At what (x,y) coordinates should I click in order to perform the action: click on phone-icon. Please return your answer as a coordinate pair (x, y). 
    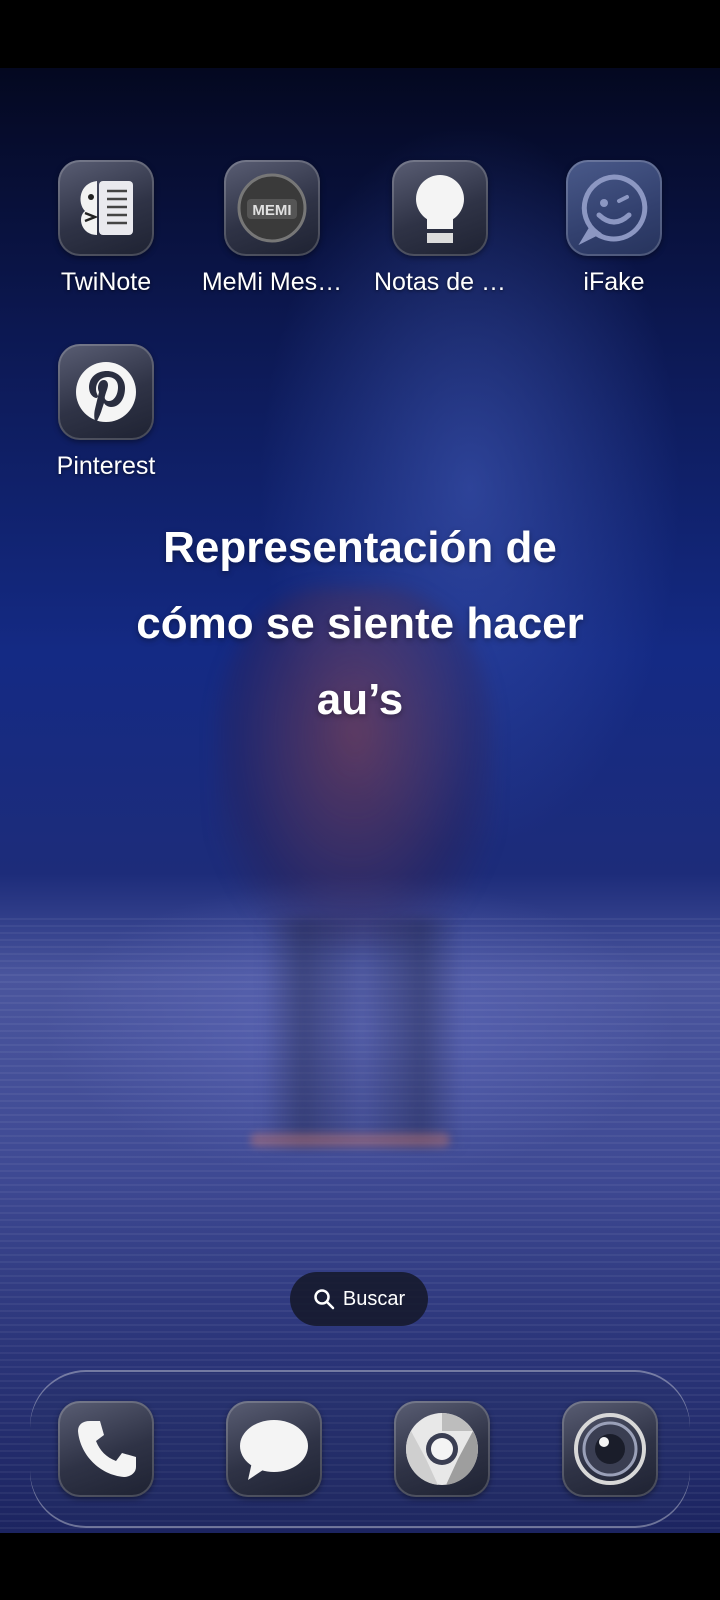
    Looking at the image, I should click on (106, 1449).